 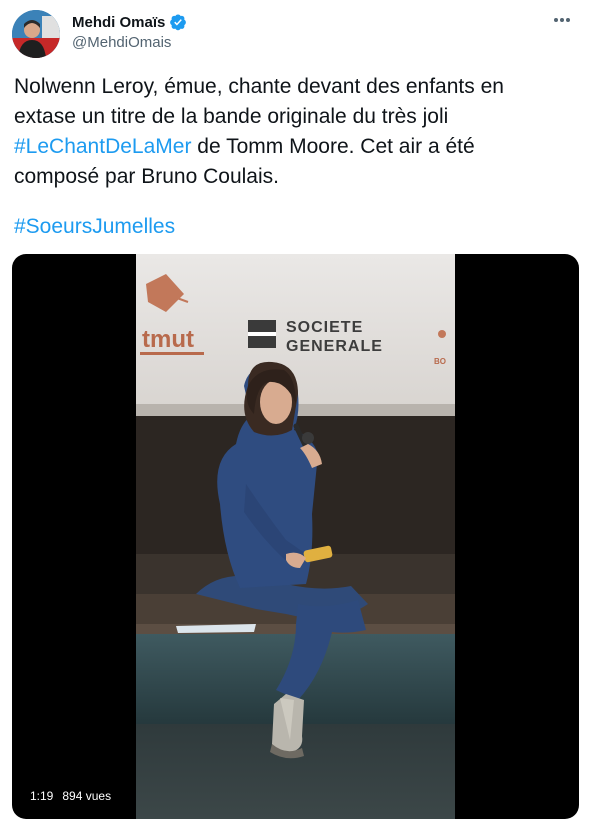 What do you see at coordinates (334, 346) in the screenshot?
I see `backdrop-text-generale: GENERALE` at bounding box center [334, 346].